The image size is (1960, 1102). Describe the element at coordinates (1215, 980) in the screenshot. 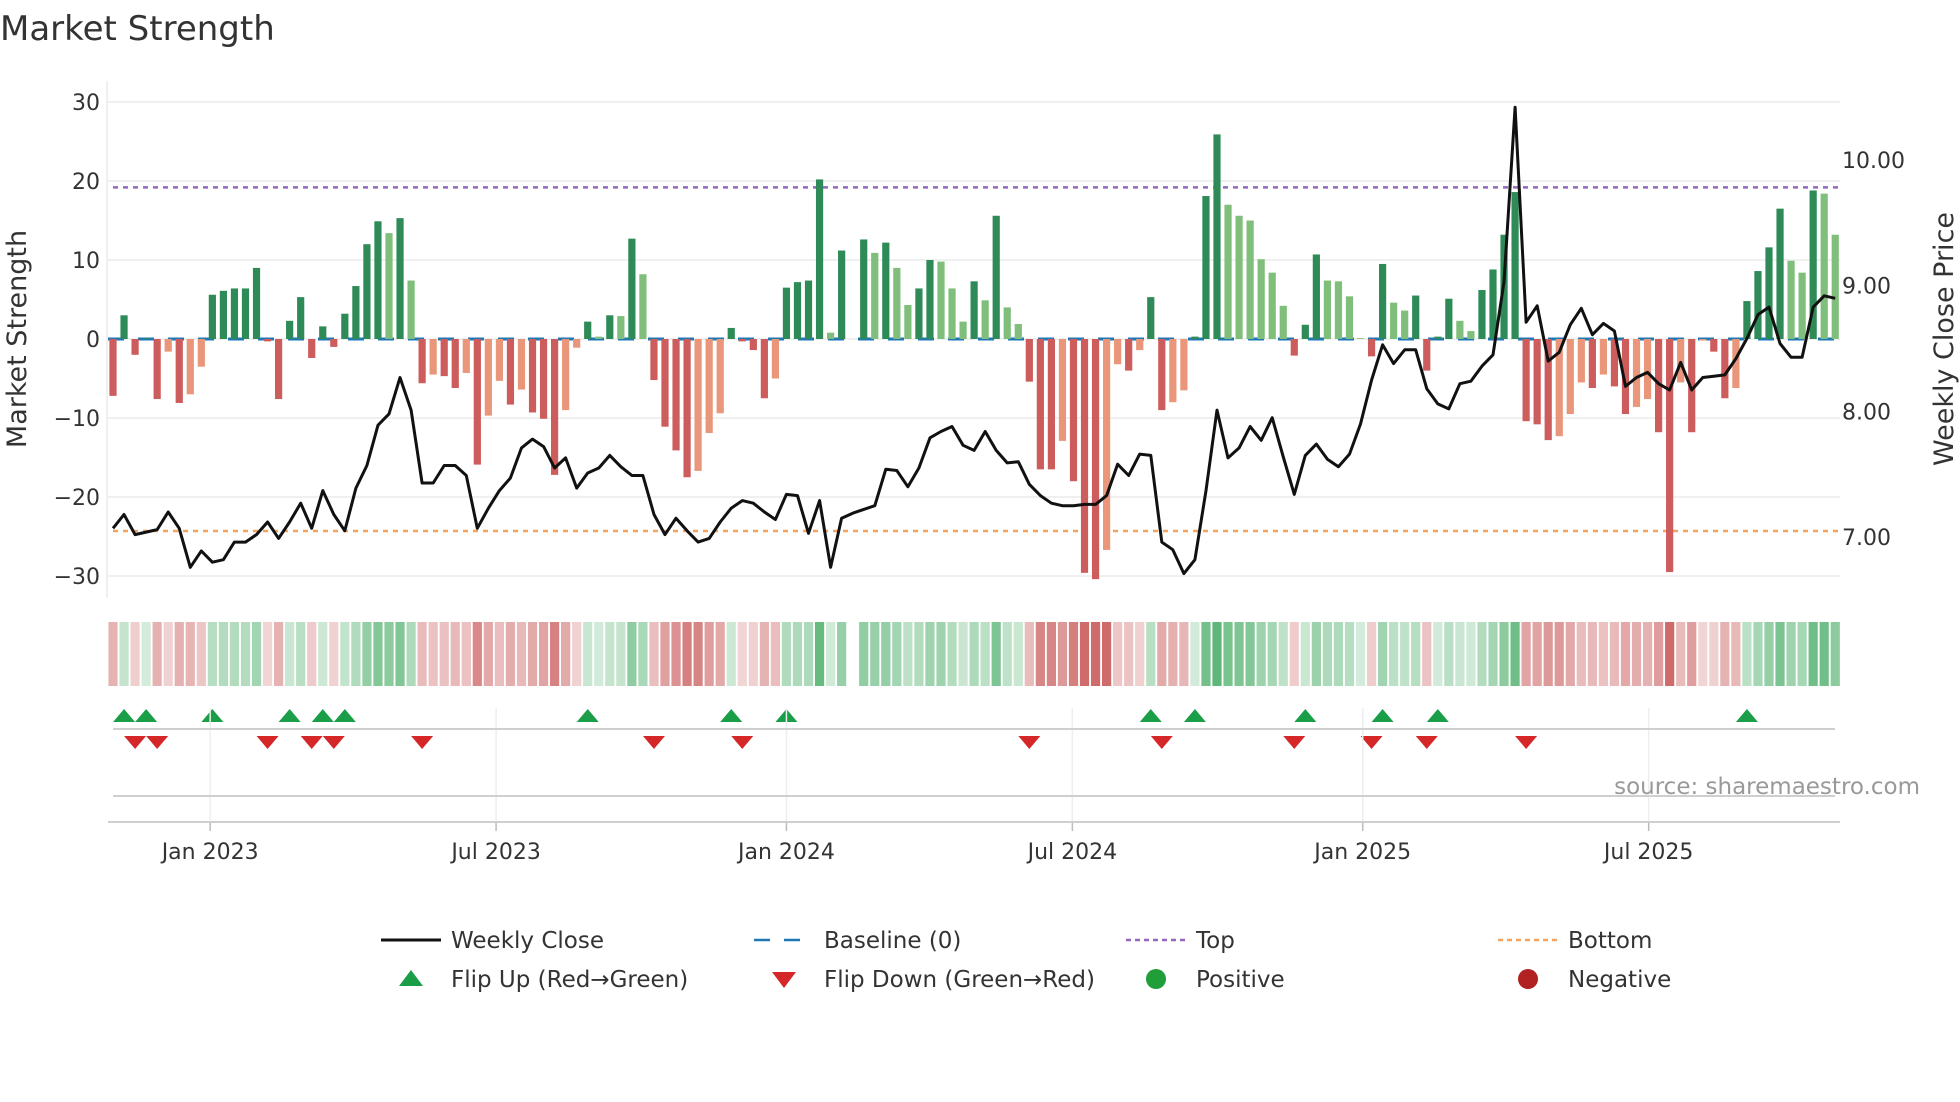

I see `legend-item: Positive` at that location.